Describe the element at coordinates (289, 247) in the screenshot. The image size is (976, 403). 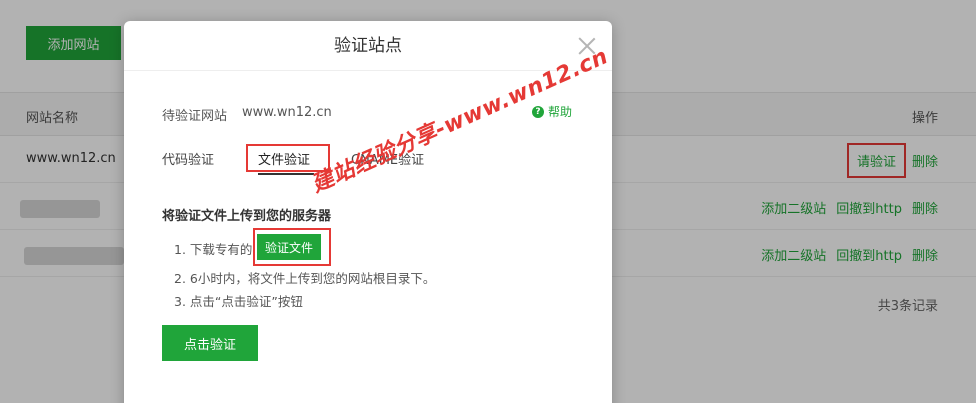
I see `download-verify-file-button: 验证文件` at that location.